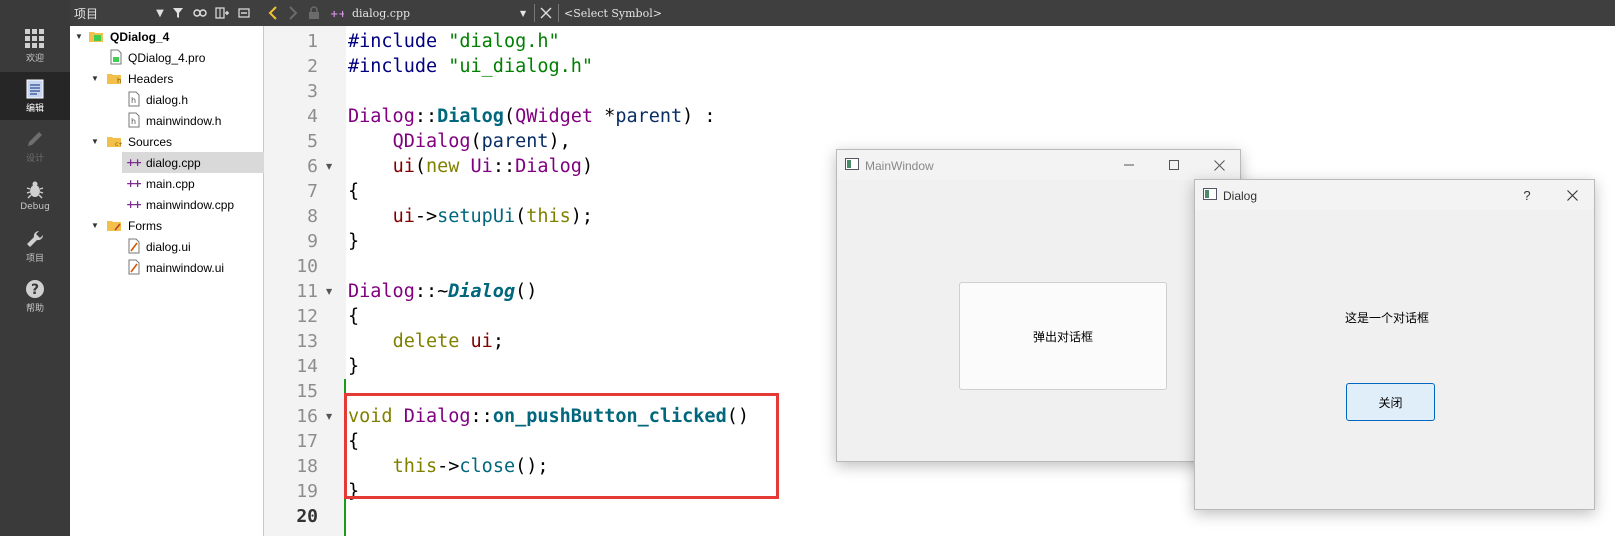 This screenshot has width=1615, height=536. Describe the element at coordinates (167, 183) in the screenshot. I see `tree-item-main-cpp: + + main.cpp` at that location.